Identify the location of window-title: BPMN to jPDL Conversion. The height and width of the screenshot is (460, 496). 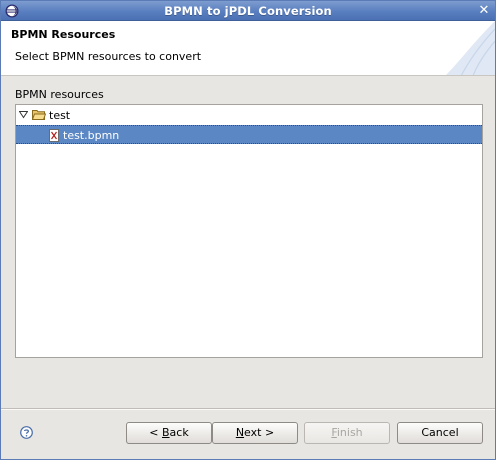
(248, 11).